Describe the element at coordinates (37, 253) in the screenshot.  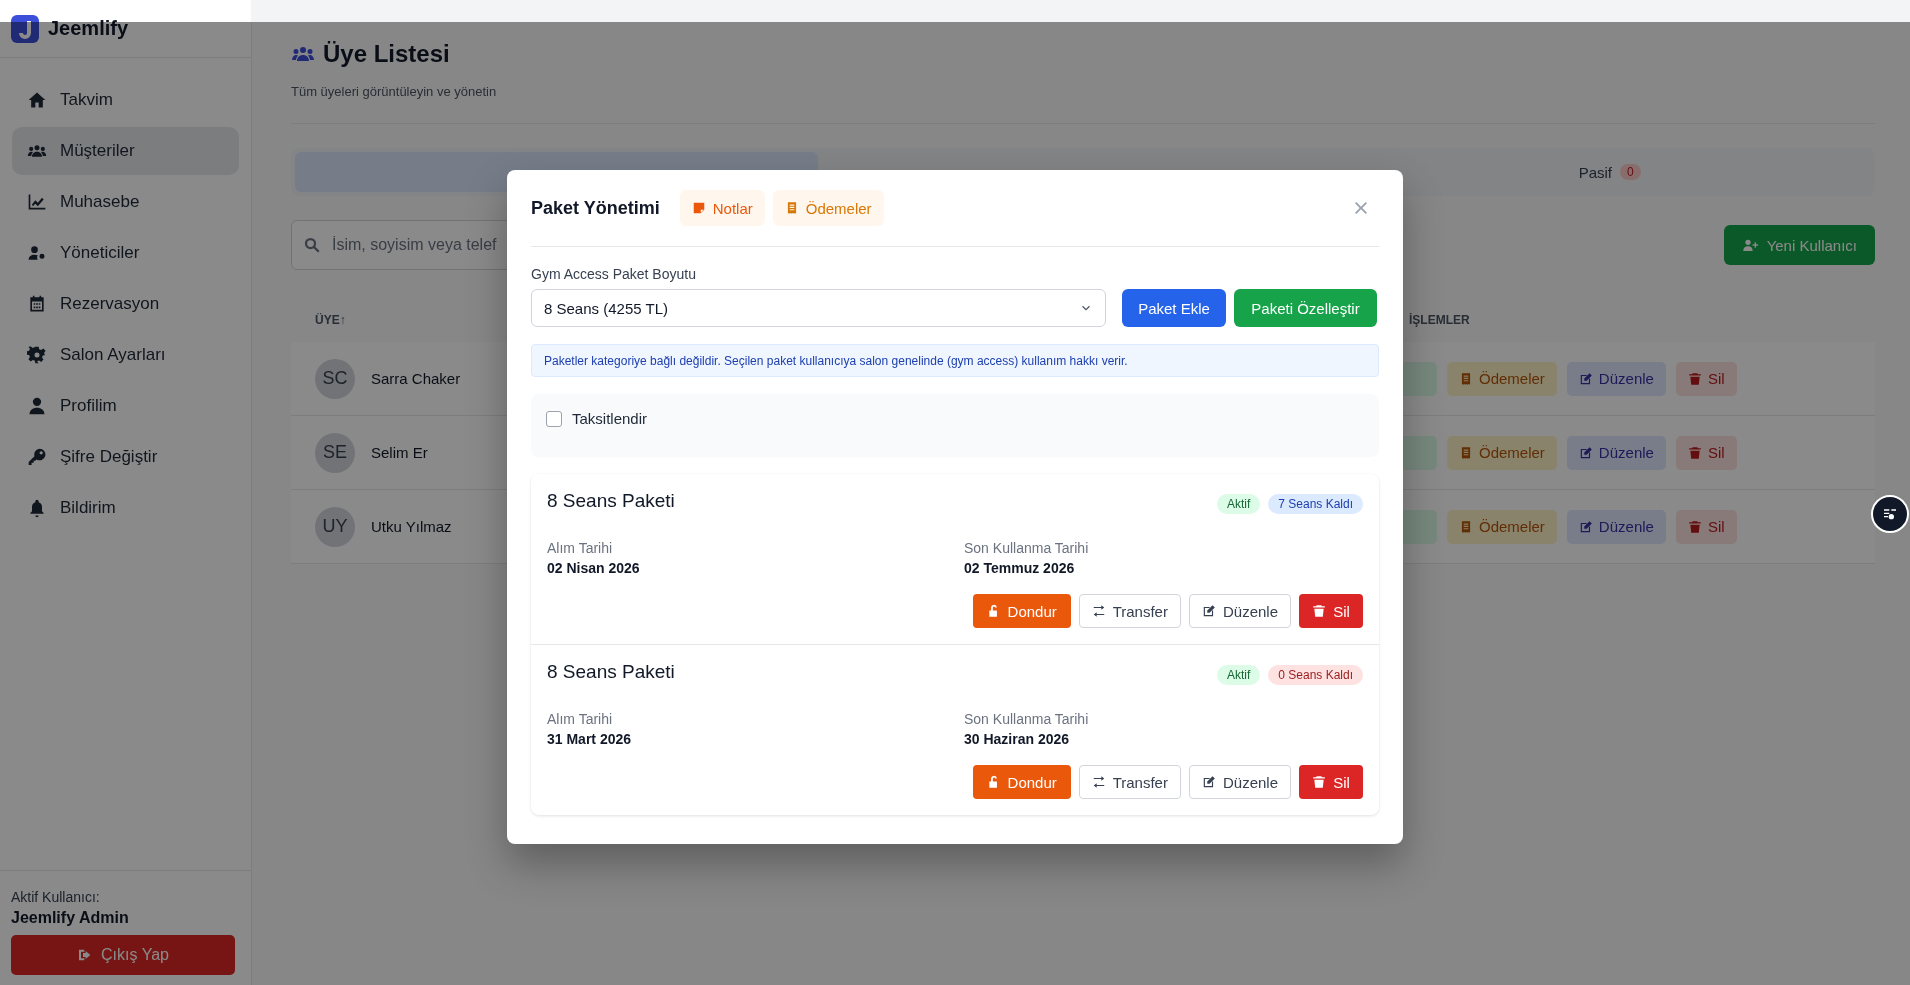
I see `user-gear-icon` at that location.